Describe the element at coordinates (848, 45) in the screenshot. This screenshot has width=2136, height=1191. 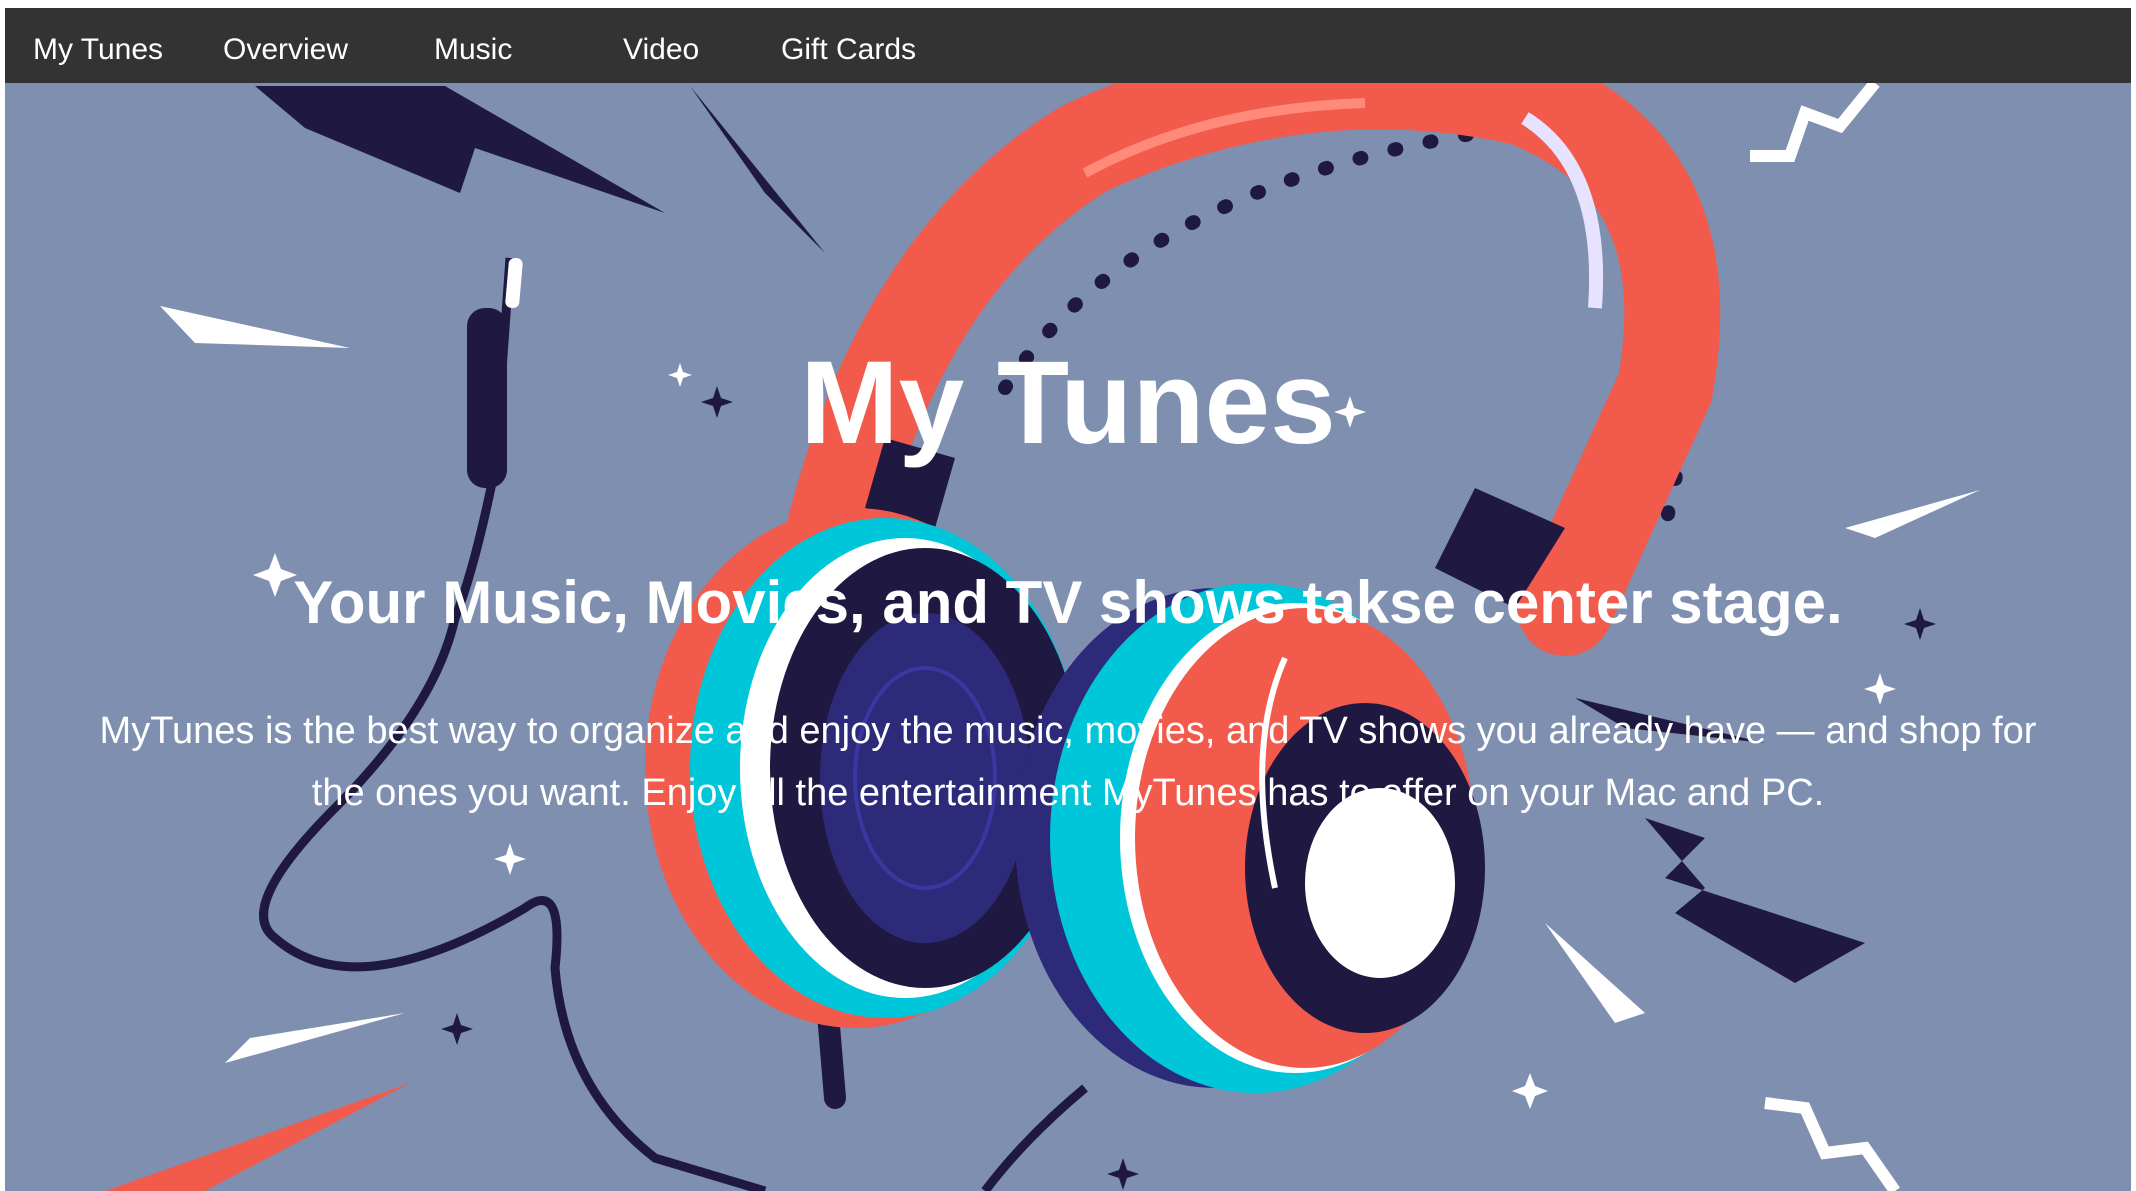
I see `nav-item-gift-cards: Gift Cards` at that location.